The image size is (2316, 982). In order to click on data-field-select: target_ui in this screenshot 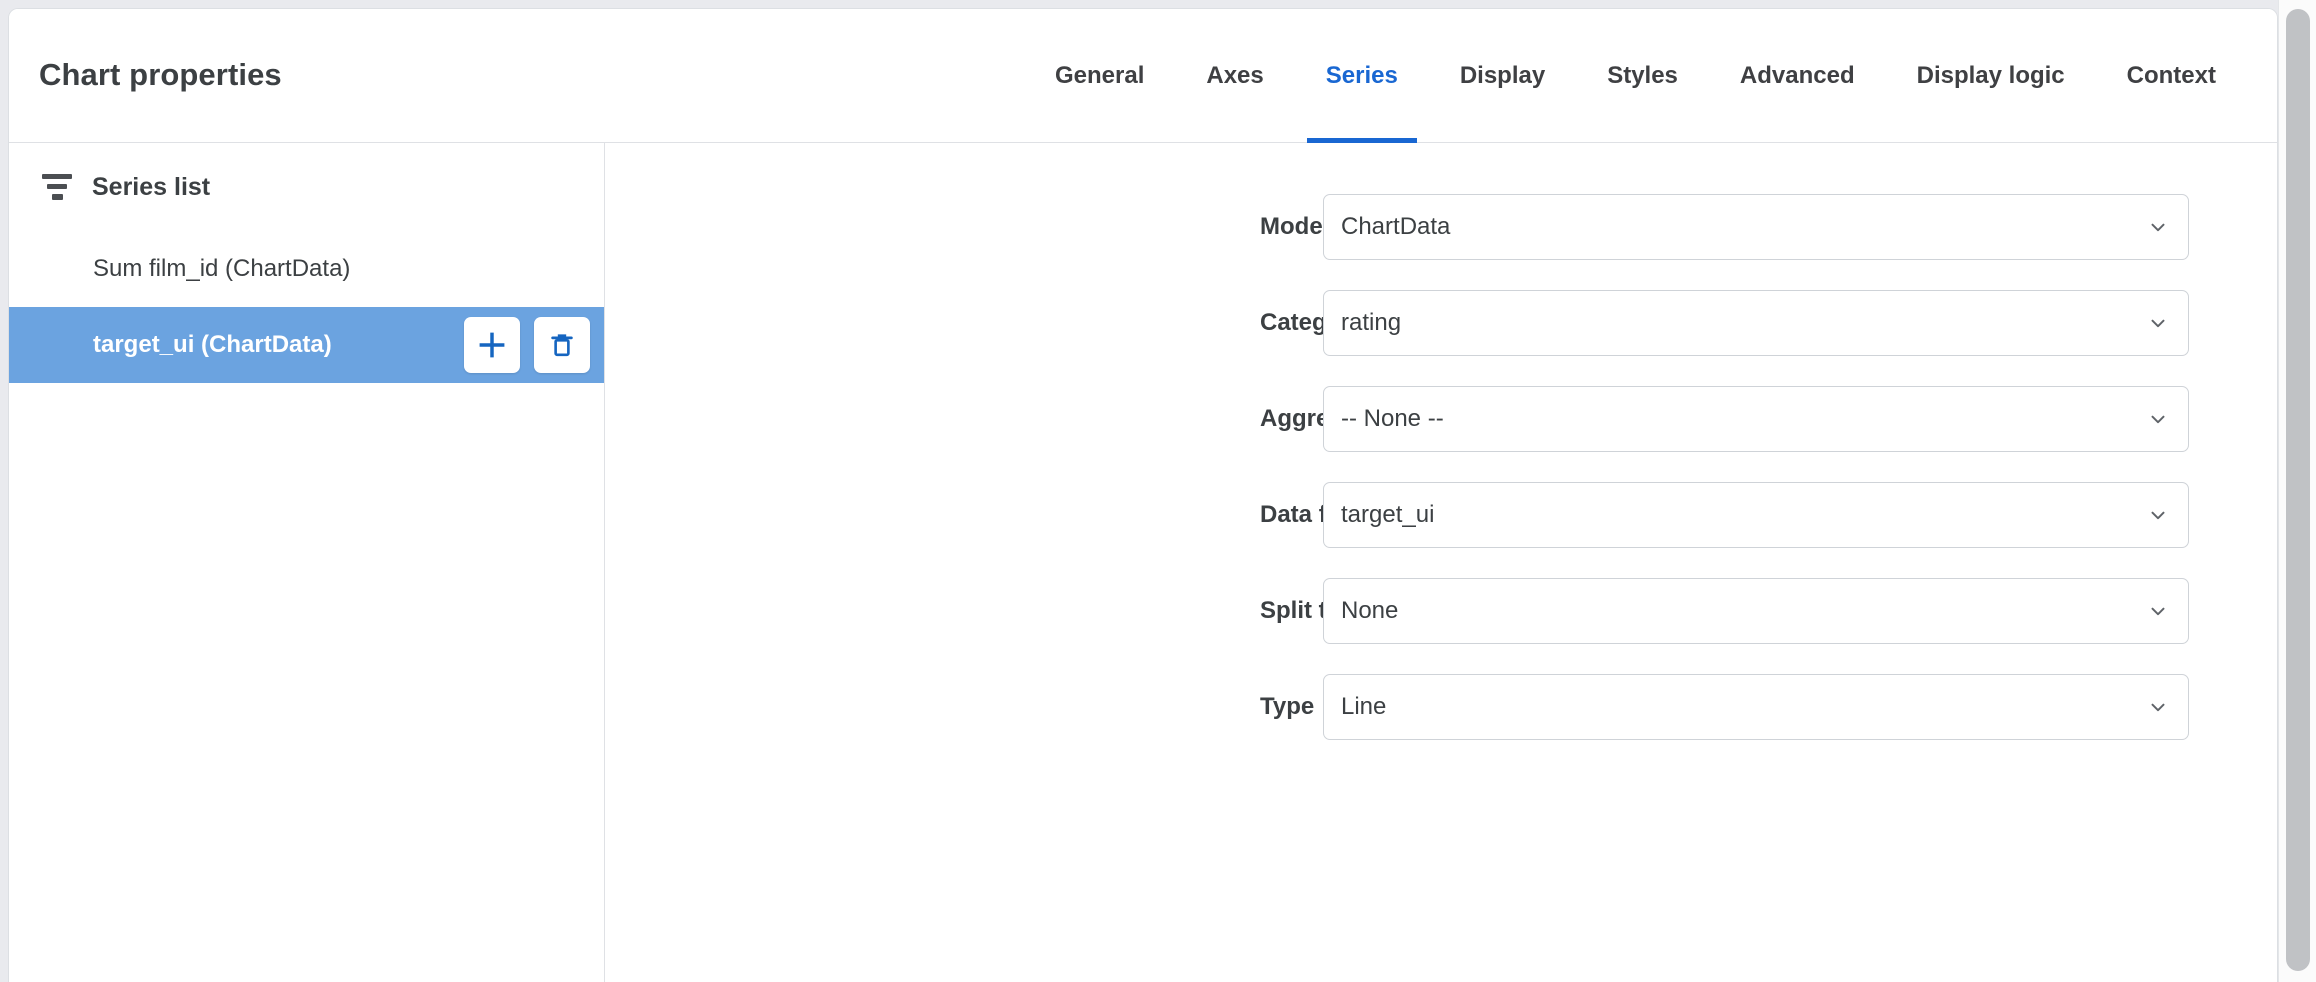, I will do `click(1756, 515)`.